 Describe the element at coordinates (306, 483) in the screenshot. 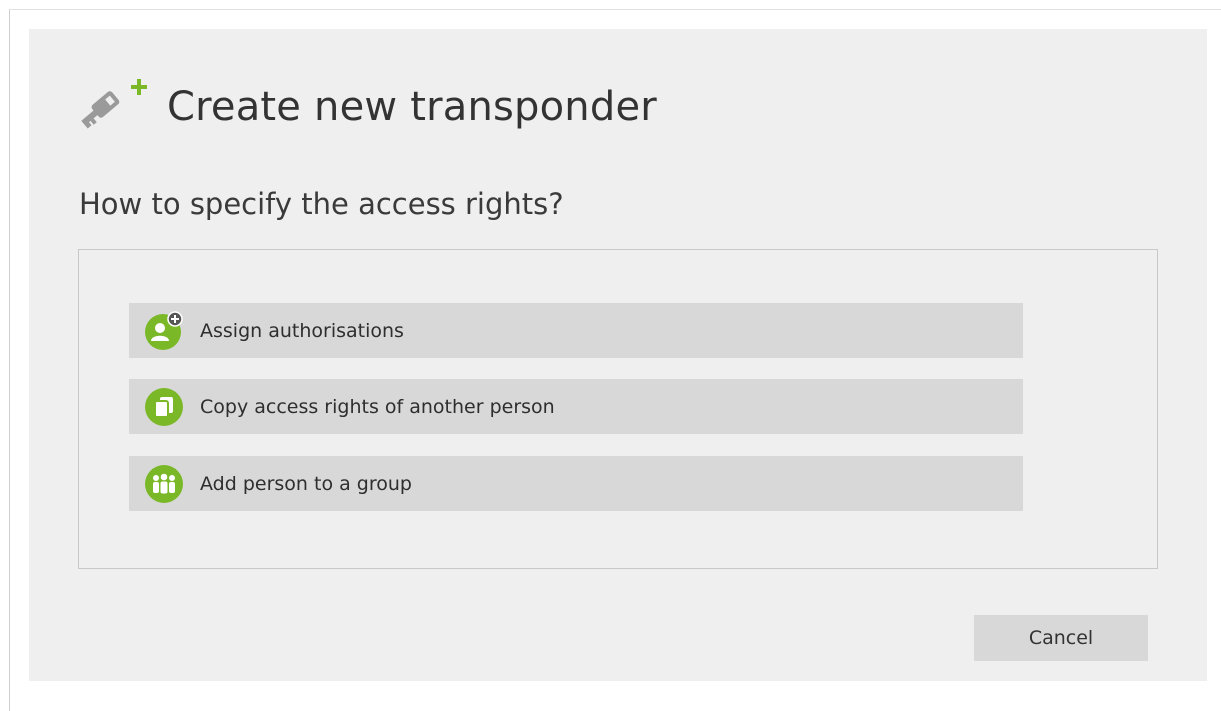

I see `option-label: Add person to a group` at that location.